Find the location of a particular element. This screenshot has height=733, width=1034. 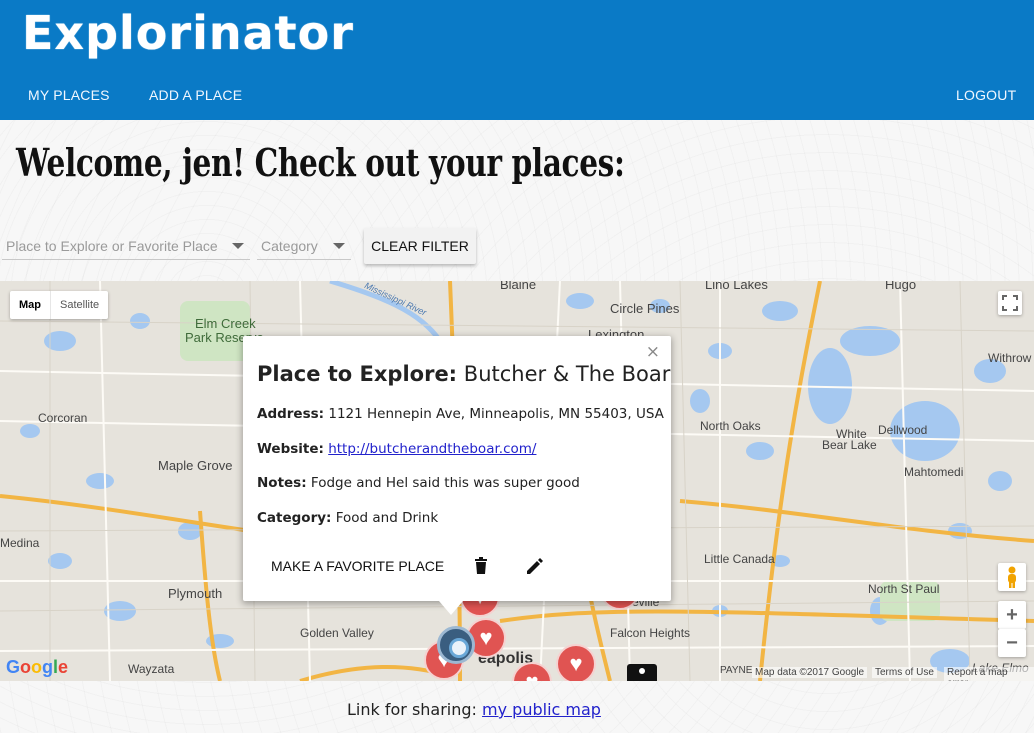

place-type-select: Place to Explore or Favorite Place is located at coordinates (126, 246).